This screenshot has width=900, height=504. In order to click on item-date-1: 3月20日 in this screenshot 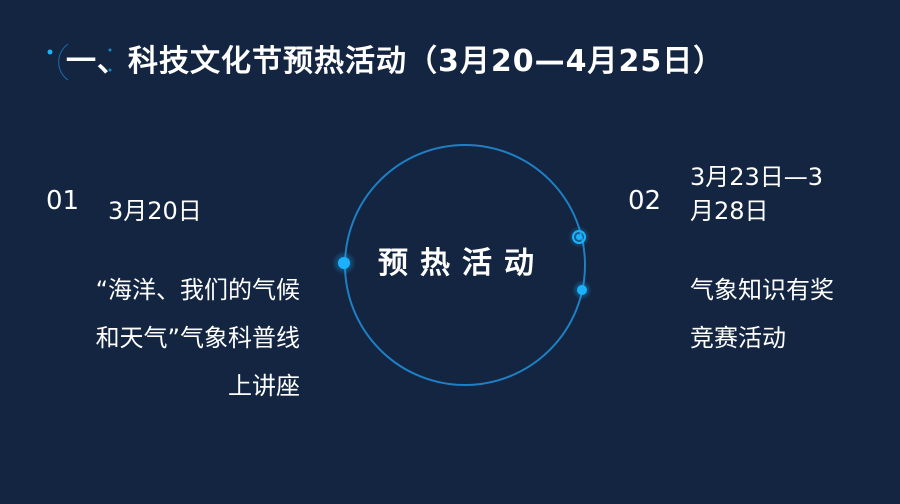, I will do `click(155, 211)`.